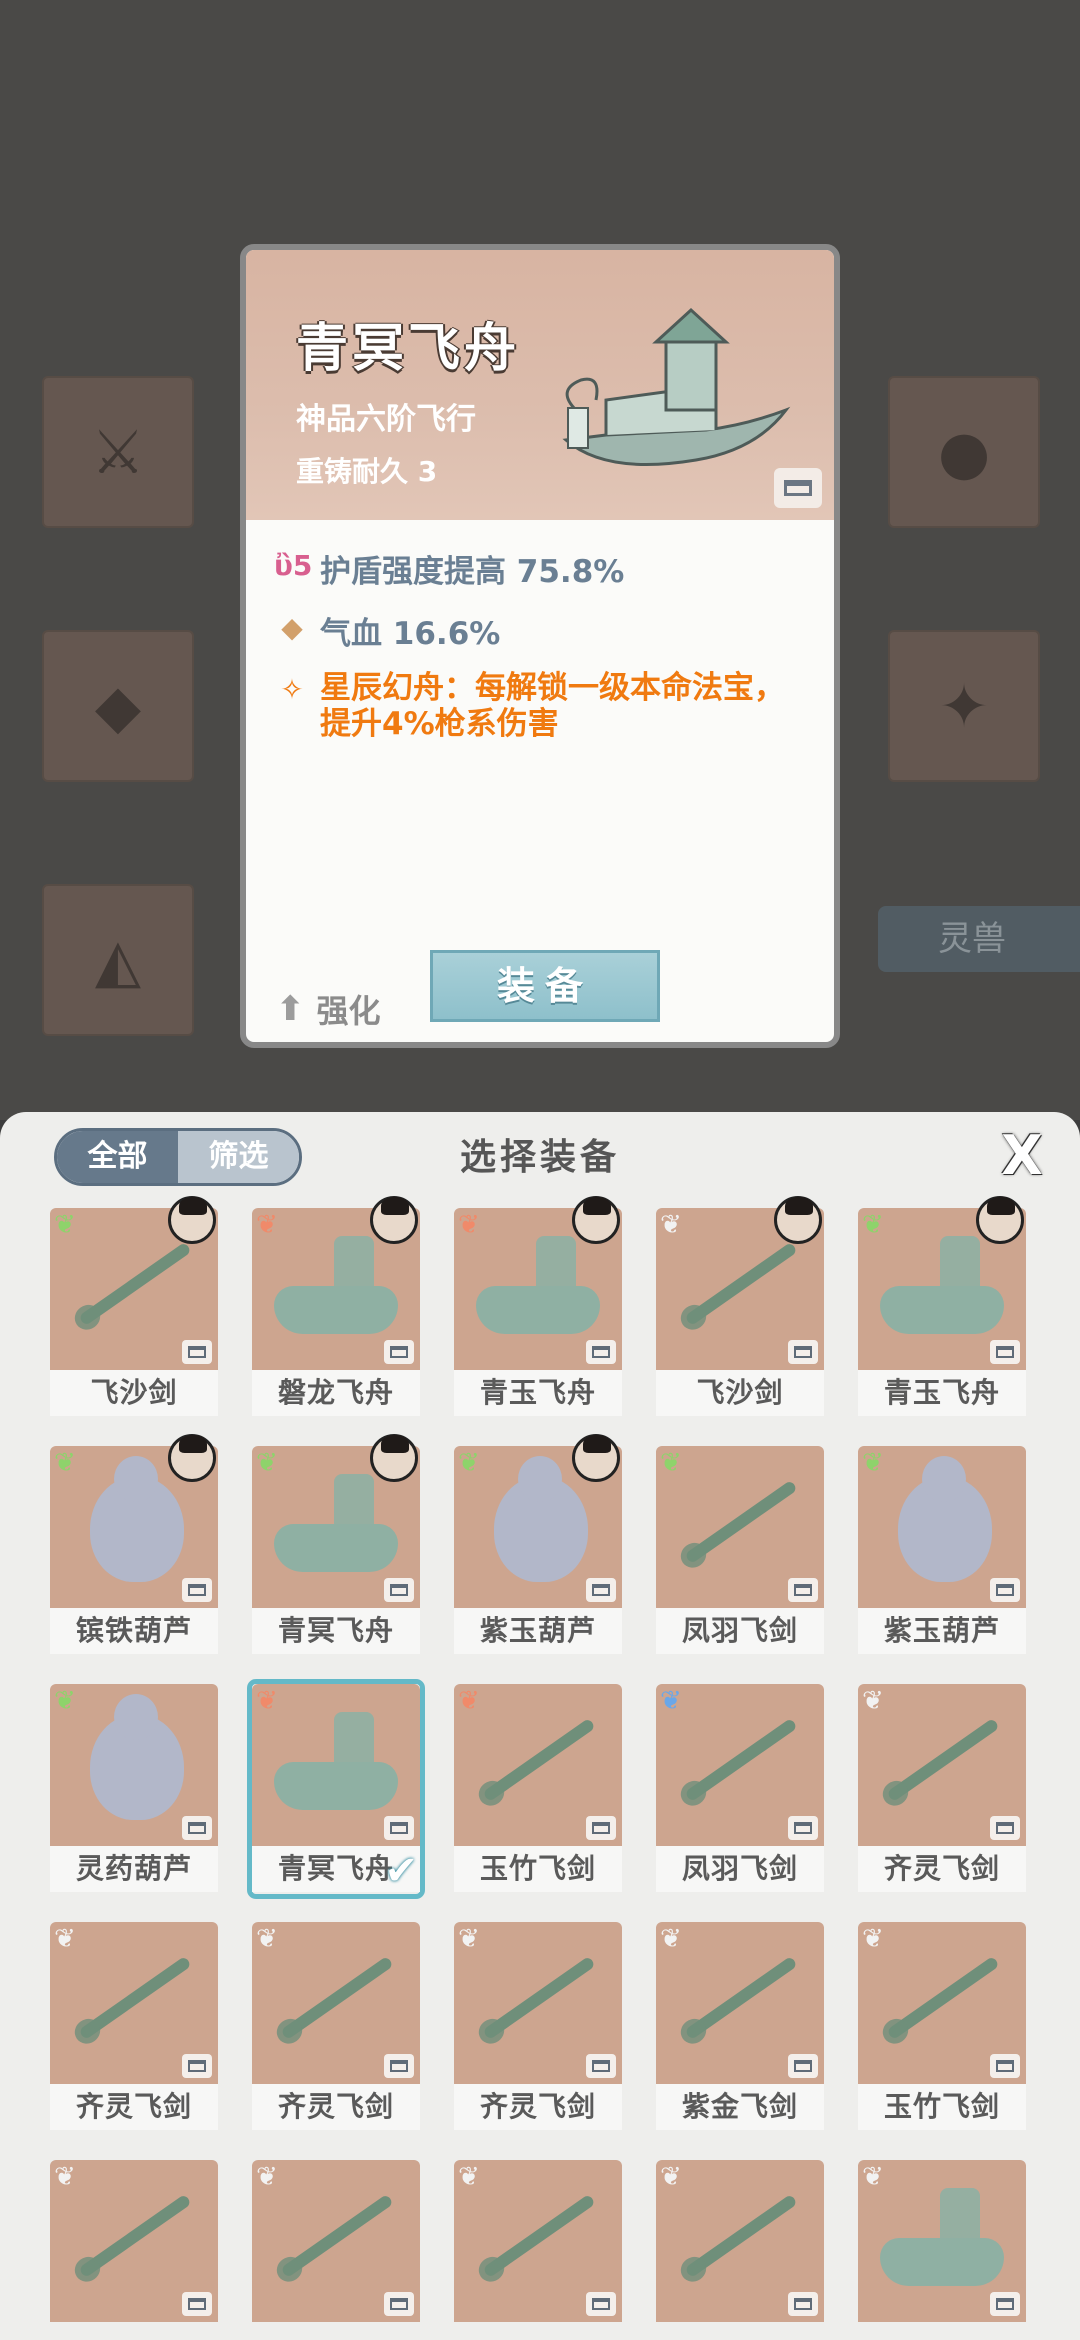 The height and width of the screenshot is (2340, 1080). Describe the element at coordinates (386, 419) in the screenshot. I see `equipment-grade: 神品六阶飞行` at that location.